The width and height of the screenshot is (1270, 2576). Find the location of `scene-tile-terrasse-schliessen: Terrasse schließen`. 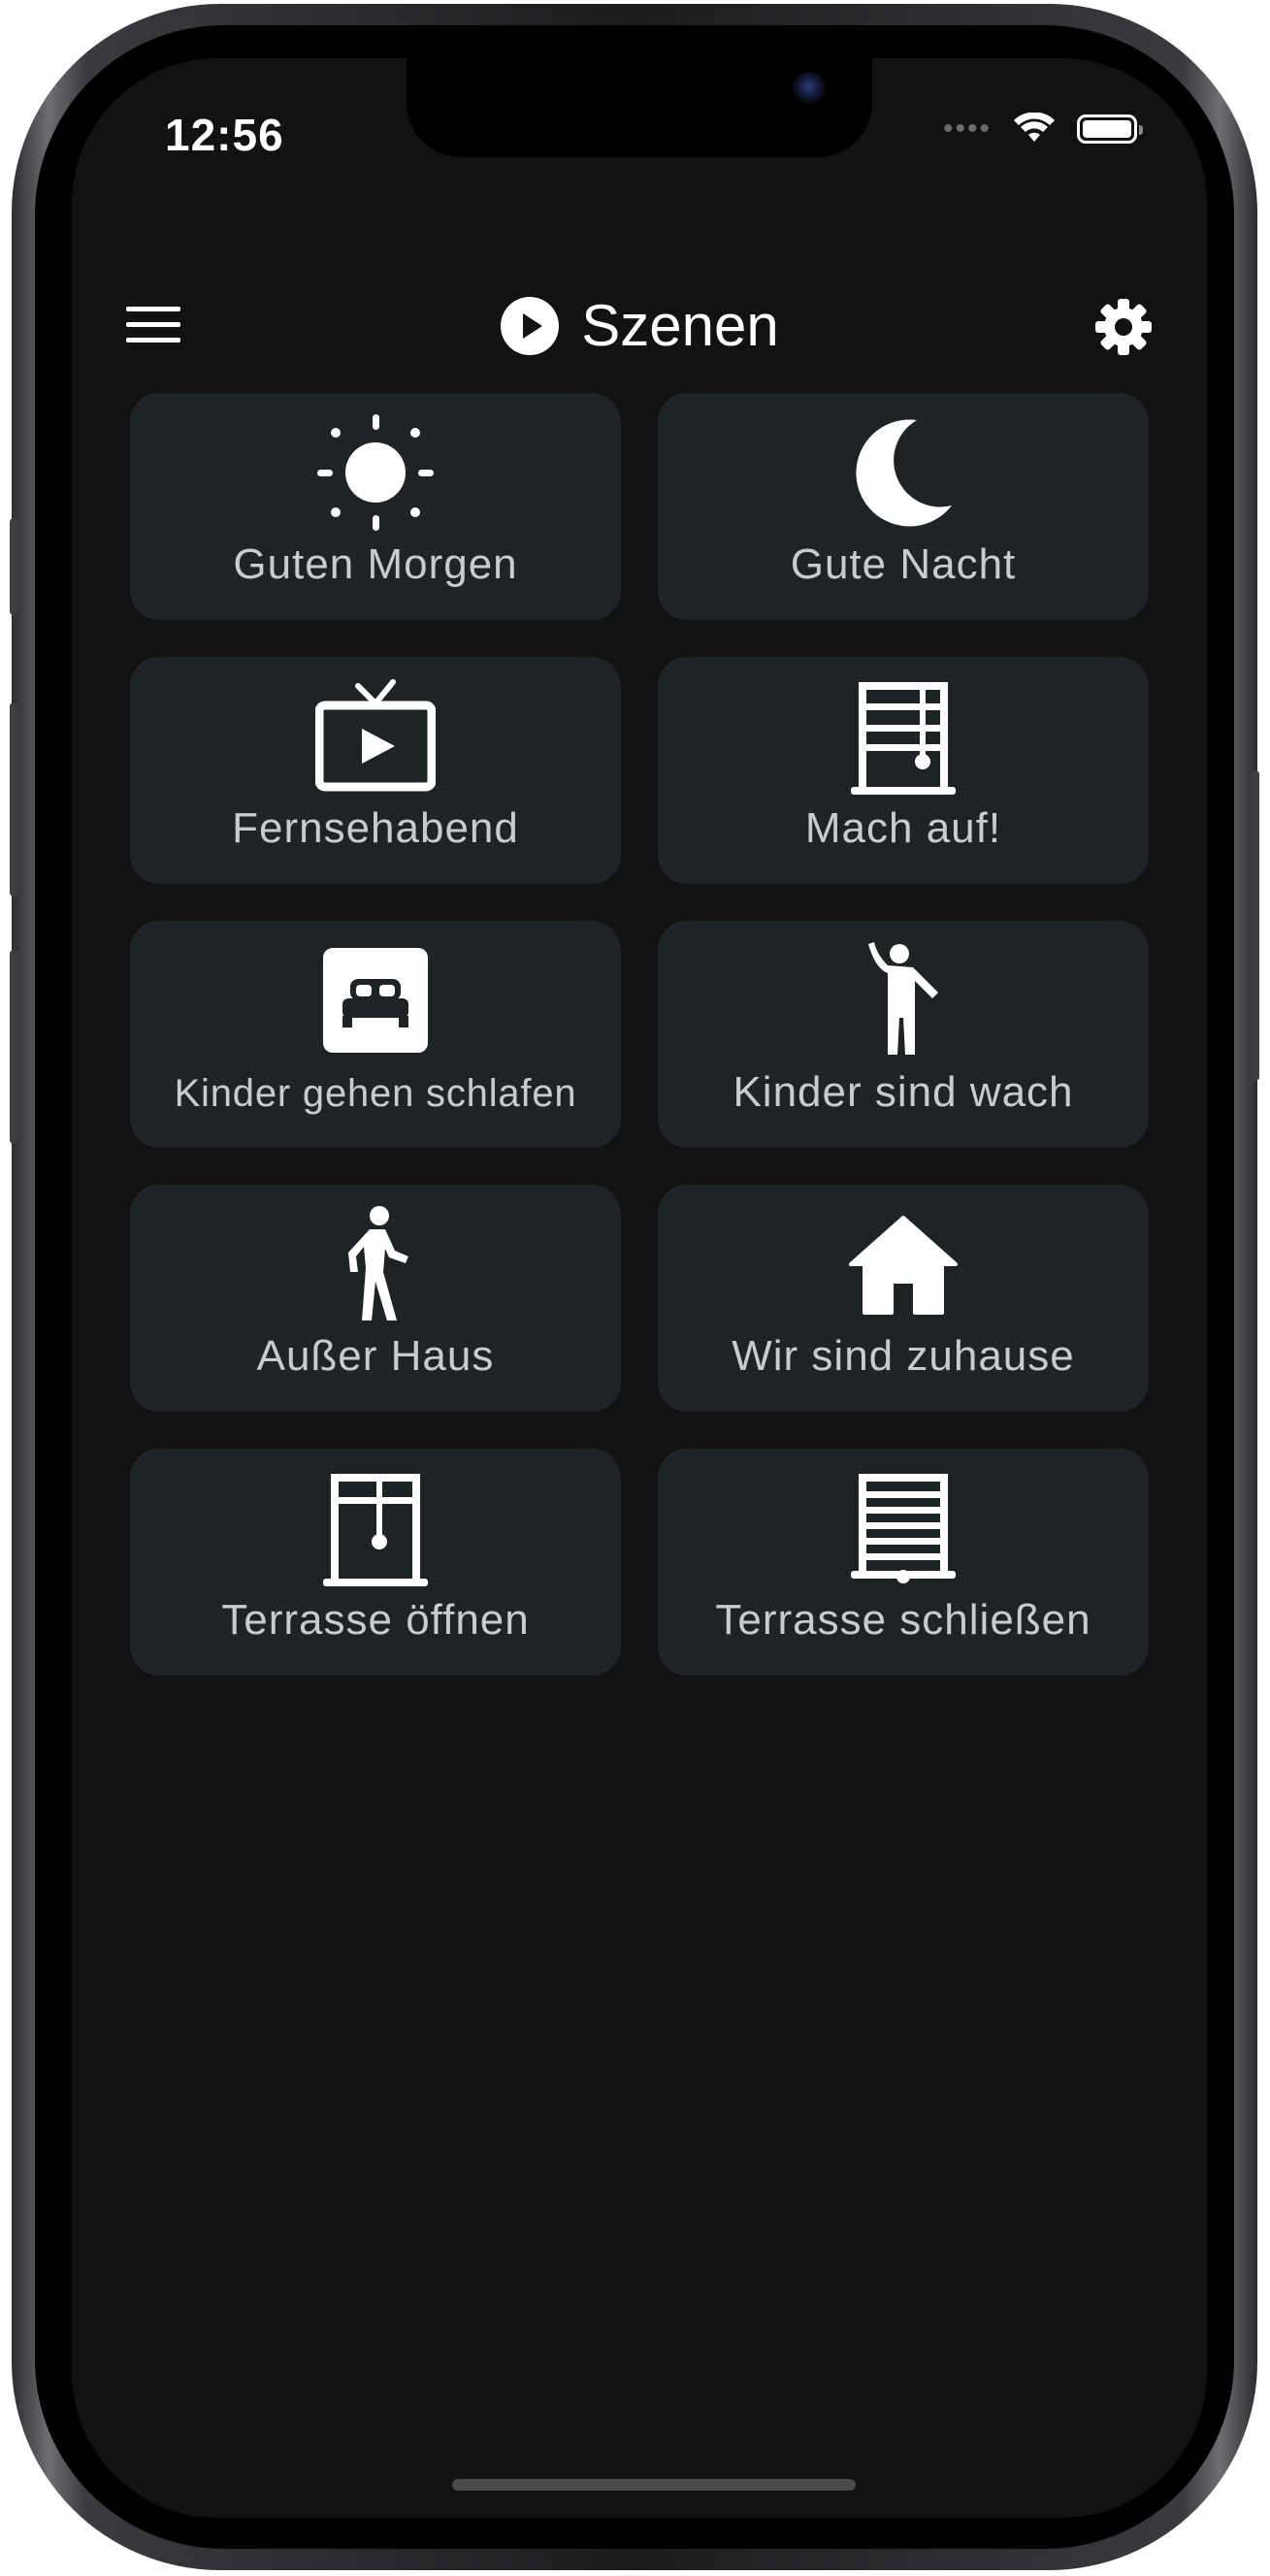

scene-tile-terrasse-schliessen: Terrasse schließen is located at coordinates (903, 1563).